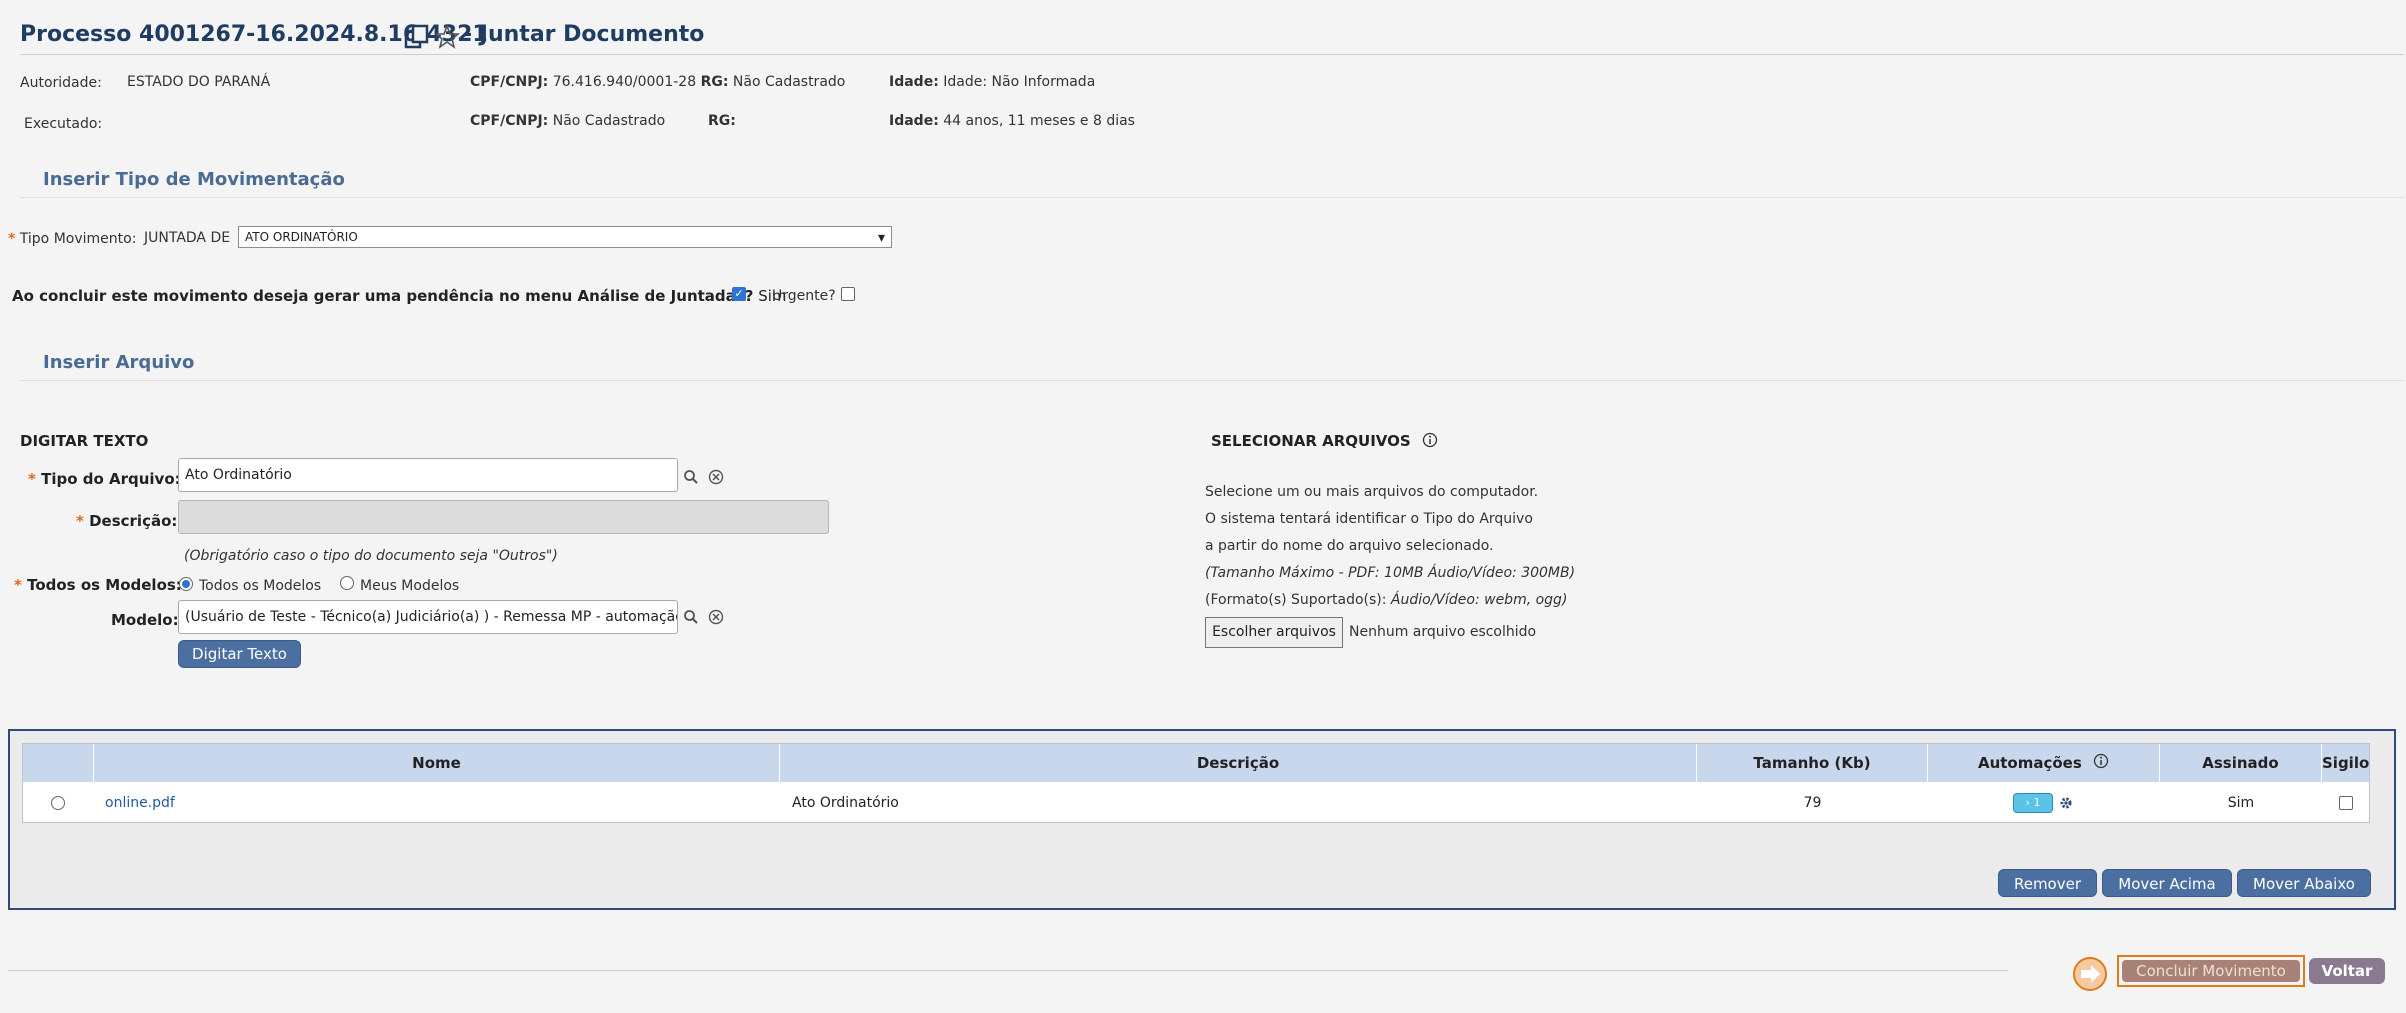  Describe the element at coordinates (1443, 632) in the screenshot. I see `nenhum-arquivo-text: Nenhum arquivo escolhido` at that location.